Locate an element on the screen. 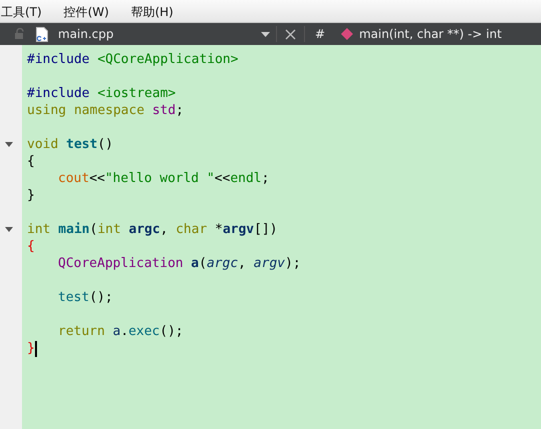  symbol-prefix: # is located at coordinates (320, 34).